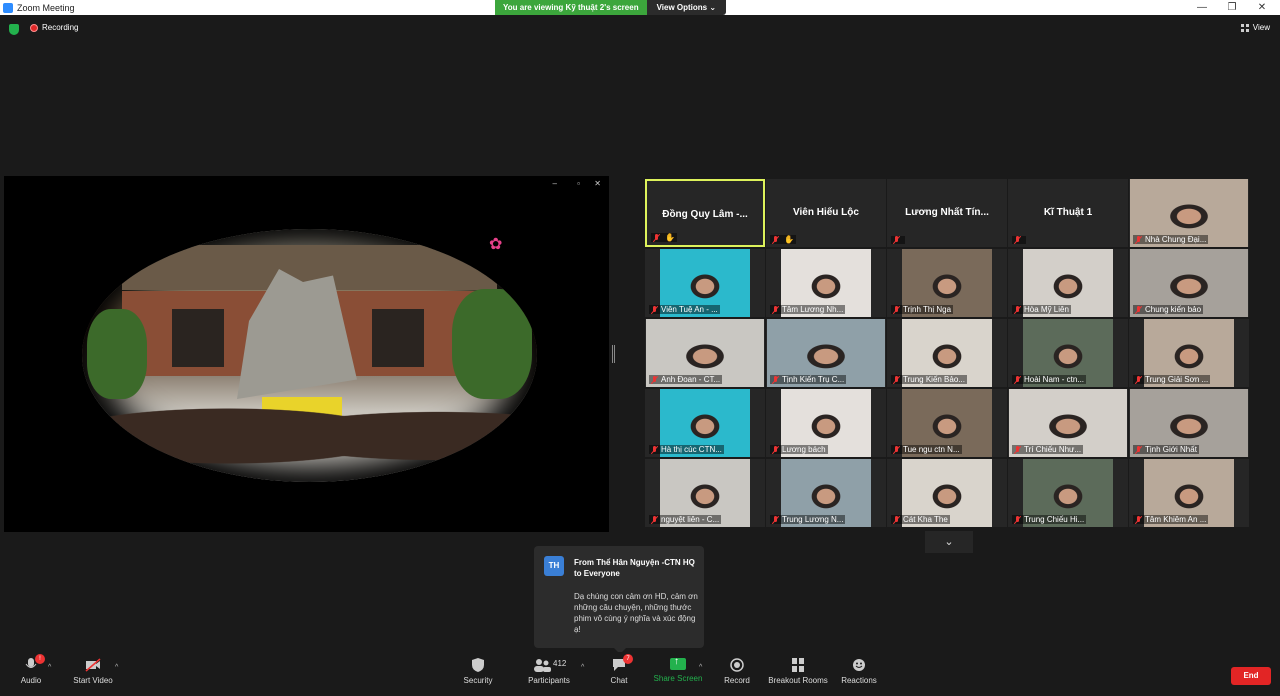 The width and height of the screenshot is (1280, 696). I want to click on record-button: Record, so click(737, 671).